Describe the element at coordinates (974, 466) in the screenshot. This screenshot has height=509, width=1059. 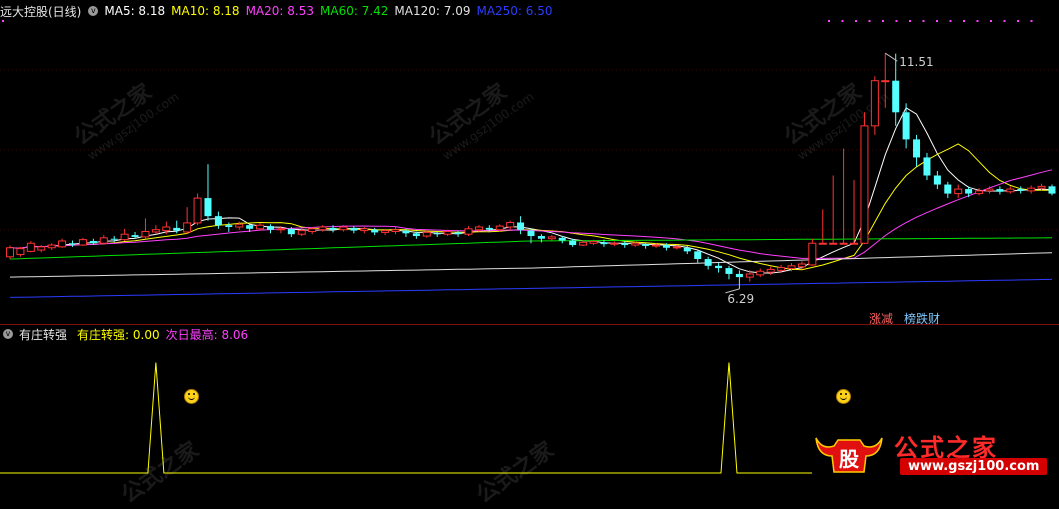
I see `brand-url: www.gszj100.com` at that location.